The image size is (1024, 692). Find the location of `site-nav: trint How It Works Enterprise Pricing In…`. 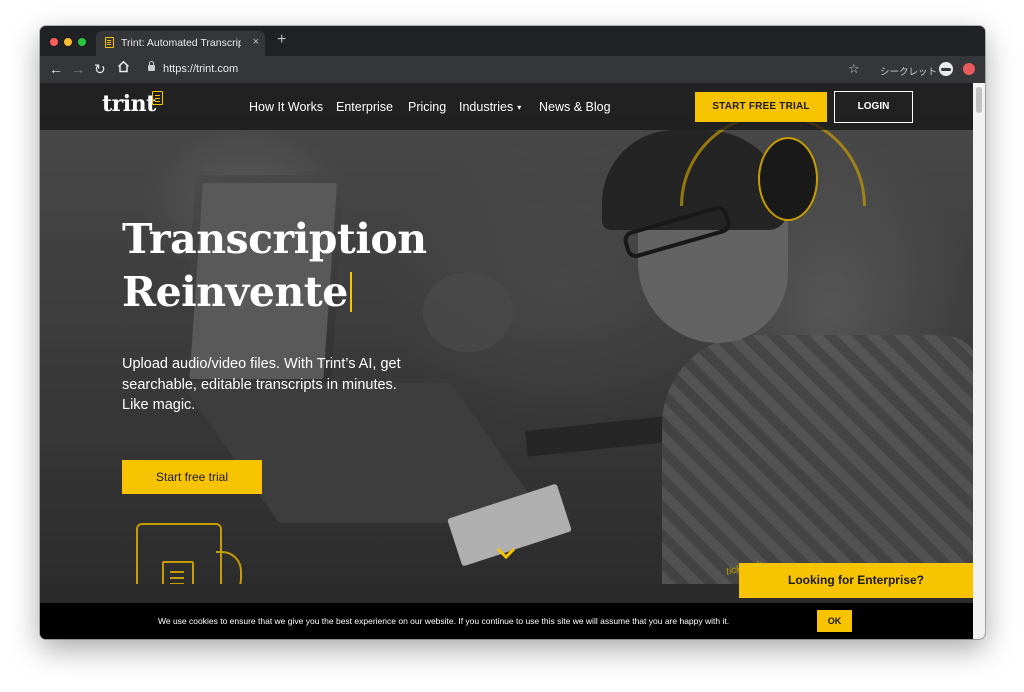

site-nav: trint How It Works Enterprise Pricing In… is located at coordinates (506, 106).